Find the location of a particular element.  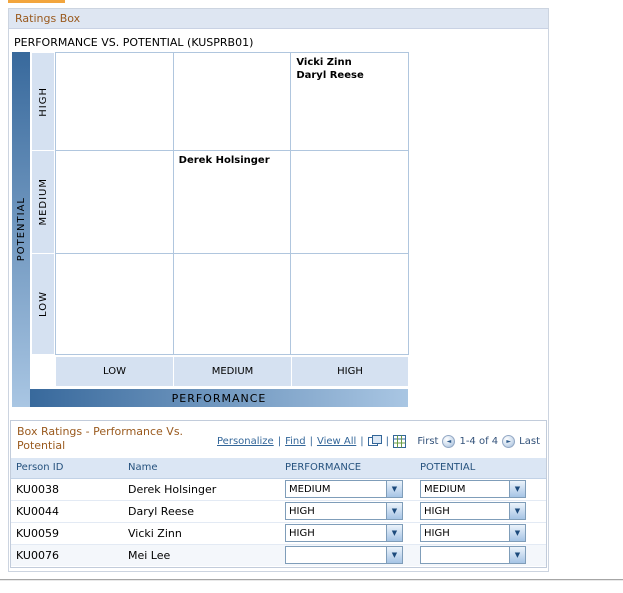

potential-select: MEDIUM ▼ is located at coordinates (473, 489).